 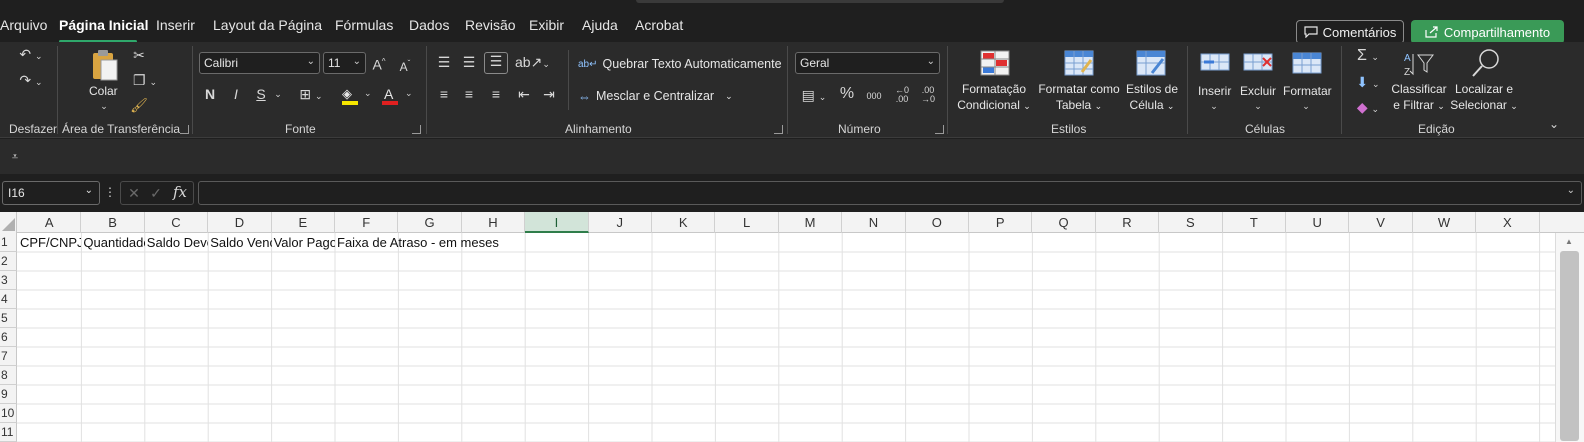 I want to click on more-options-icon: ⋮, so click(x=110, y=192).